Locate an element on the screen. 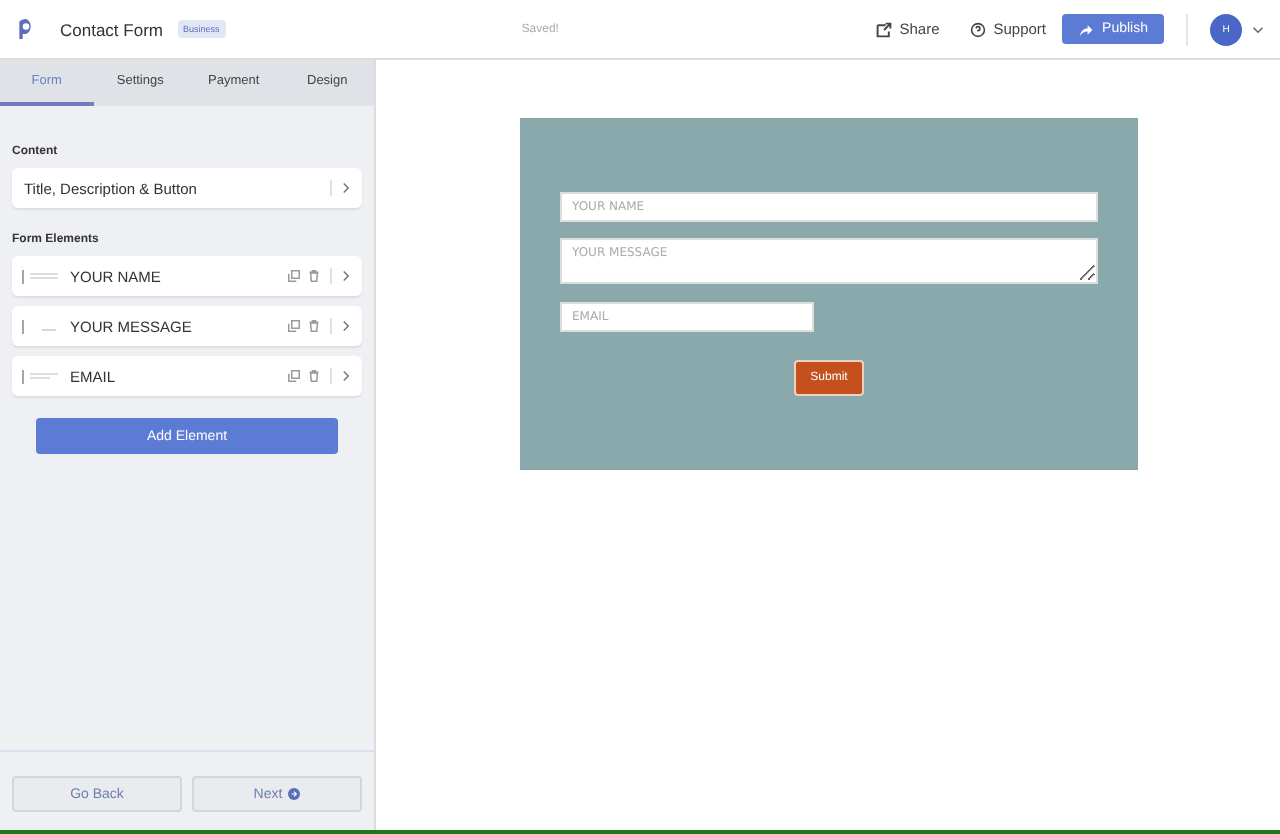 The height and width of the screenshot is (834, 1280). logo-icon is located at coordinates (26, 29).